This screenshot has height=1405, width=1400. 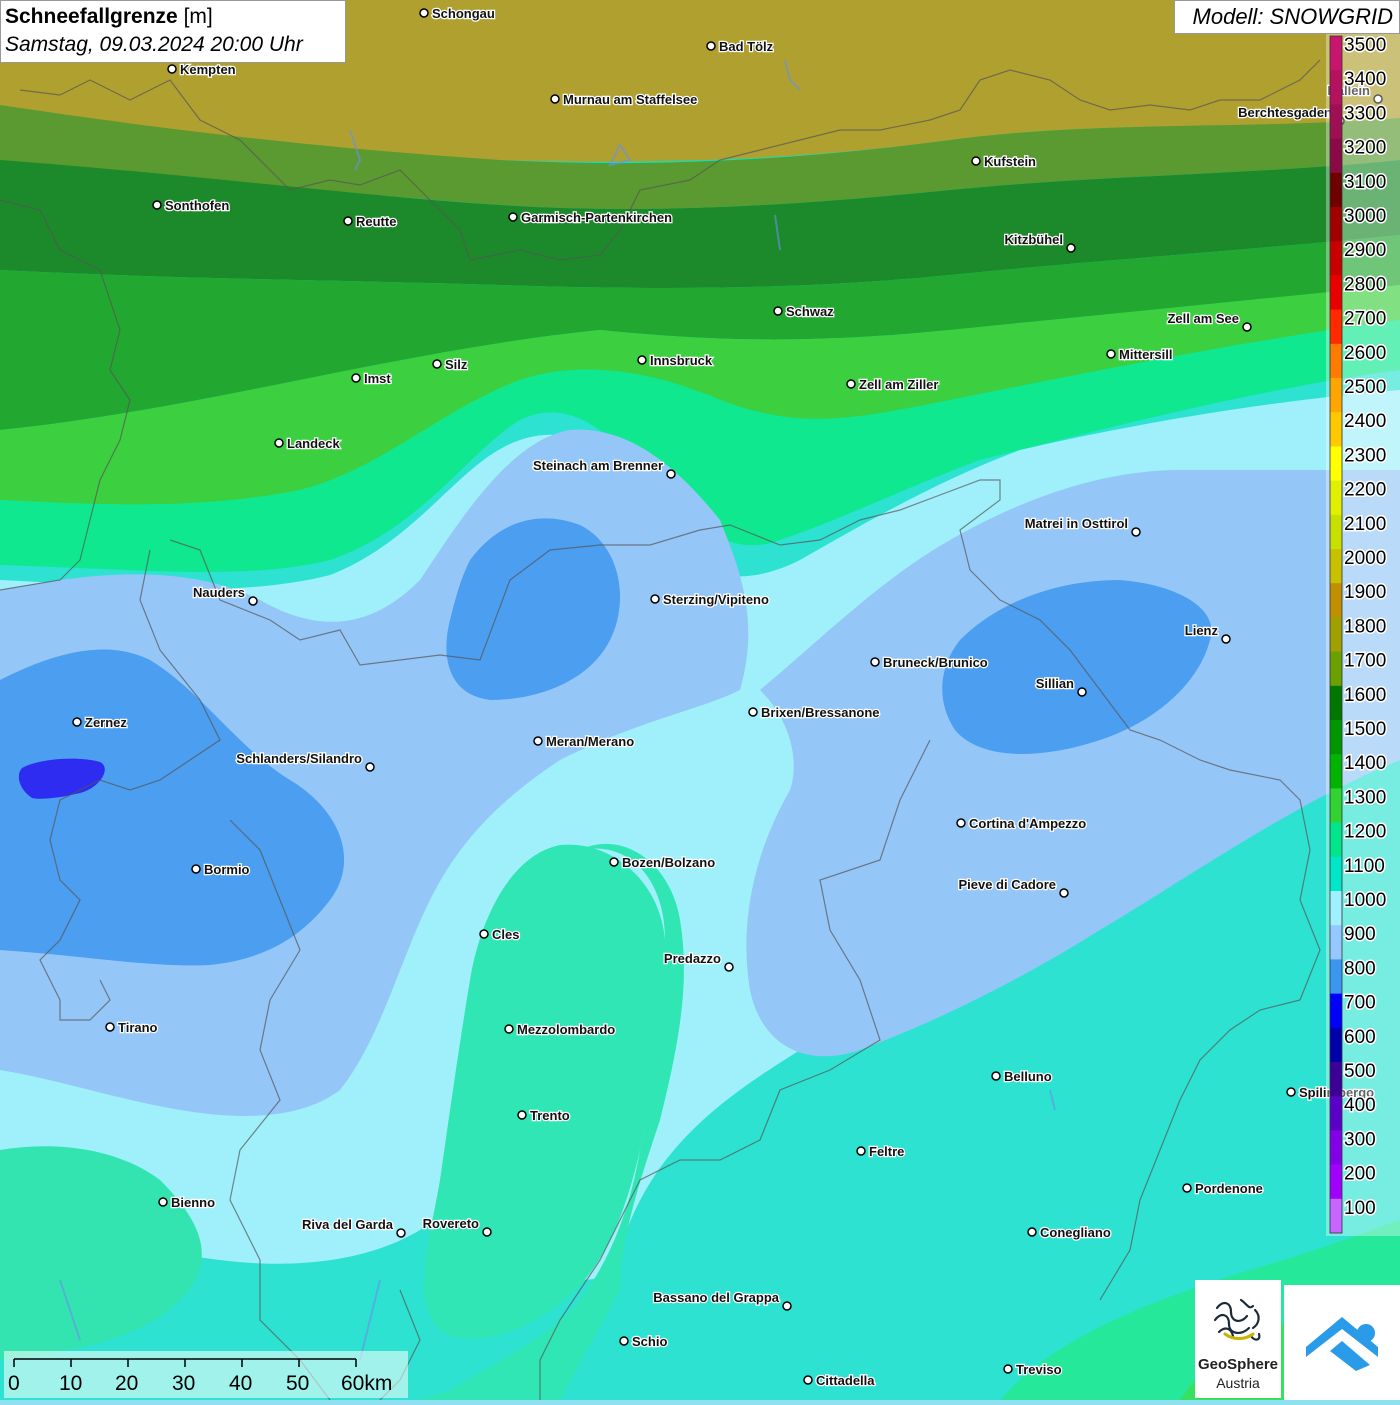 I want to click on legend-label: 300, so click(x=1360, y=1139).